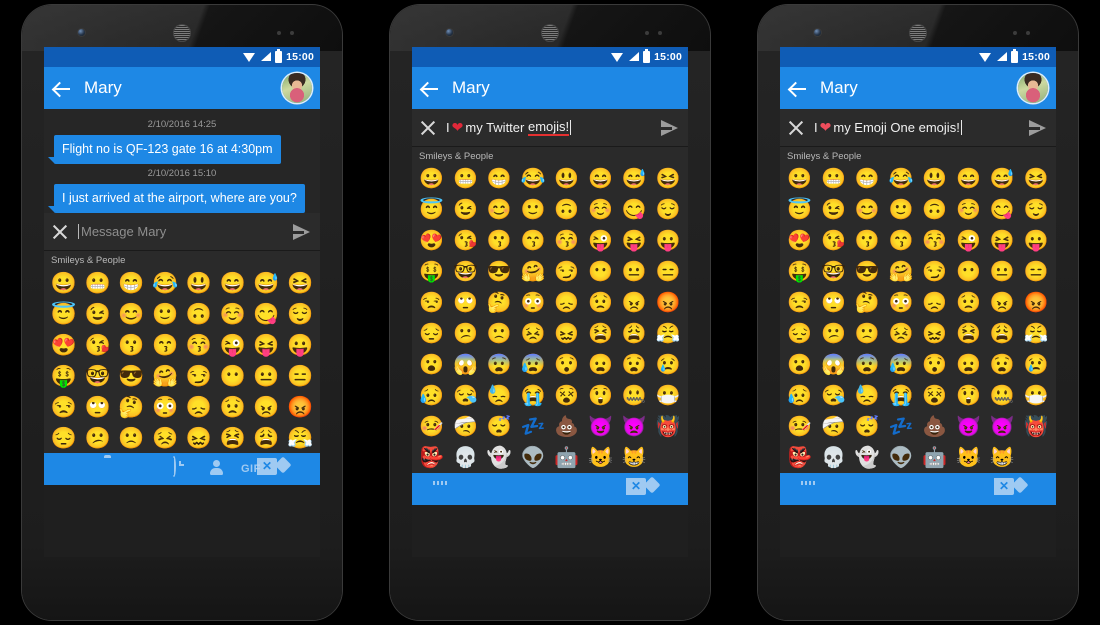  I want to click on emoji-key: 🙁, so click(500, 334).